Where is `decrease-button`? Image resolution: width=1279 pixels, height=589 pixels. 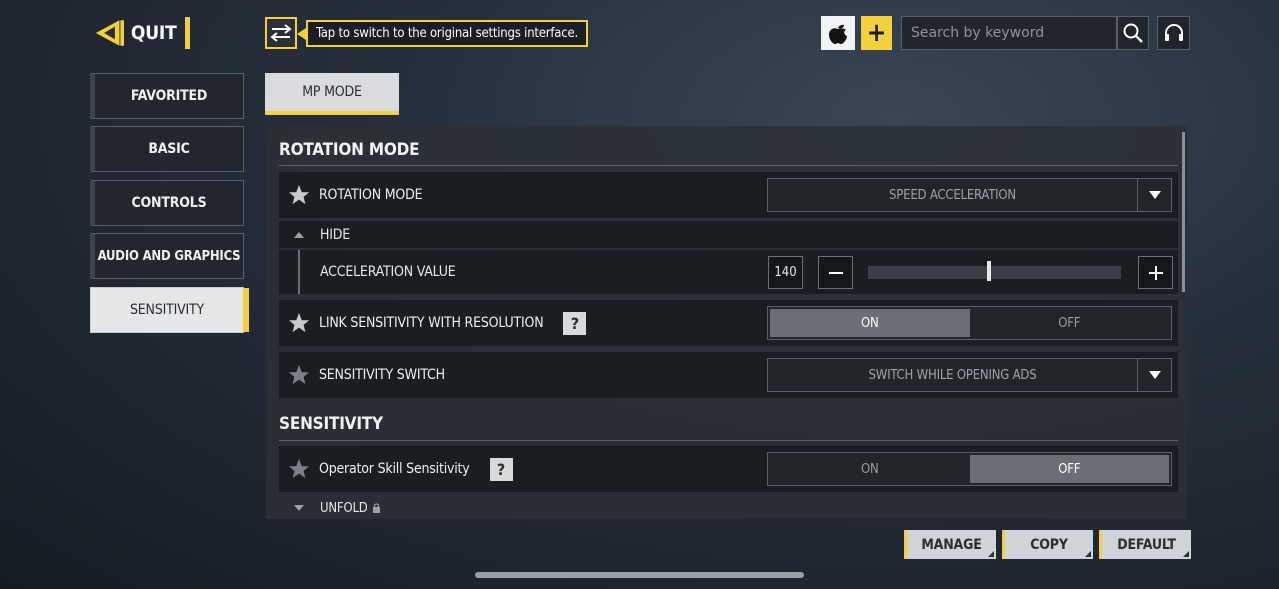
decrease-button is located at coordinates (835, 272).